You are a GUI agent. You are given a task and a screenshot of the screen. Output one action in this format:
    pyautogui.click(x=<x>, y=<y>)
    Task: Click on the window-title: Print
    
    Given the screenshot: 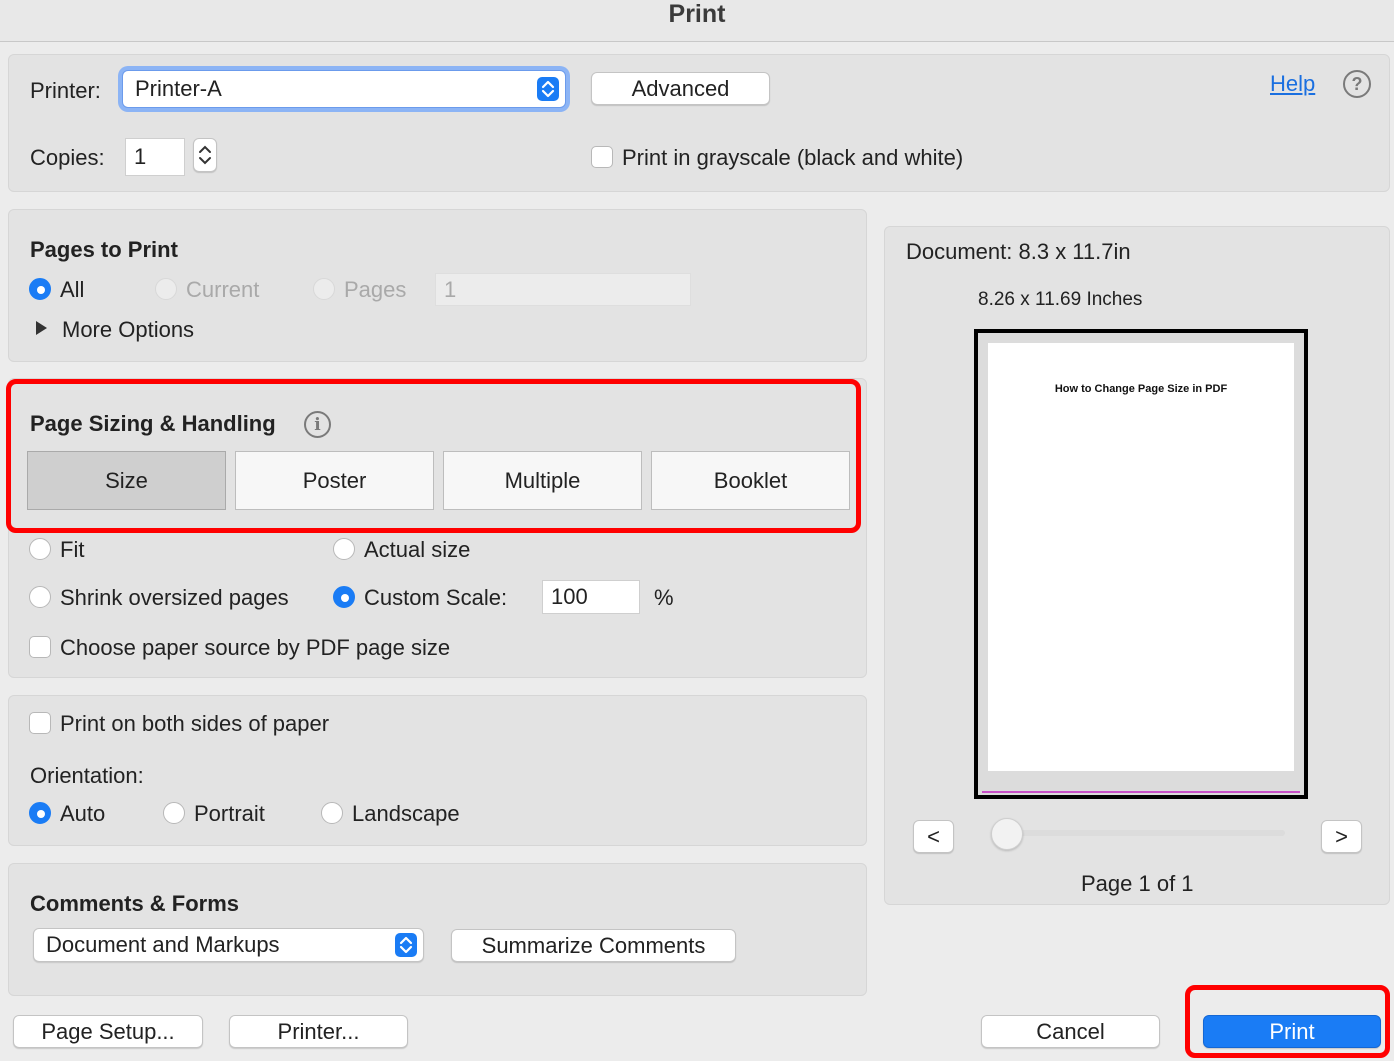 What is the action you would take?
    pyautogui.click(x=697, y=14)
    